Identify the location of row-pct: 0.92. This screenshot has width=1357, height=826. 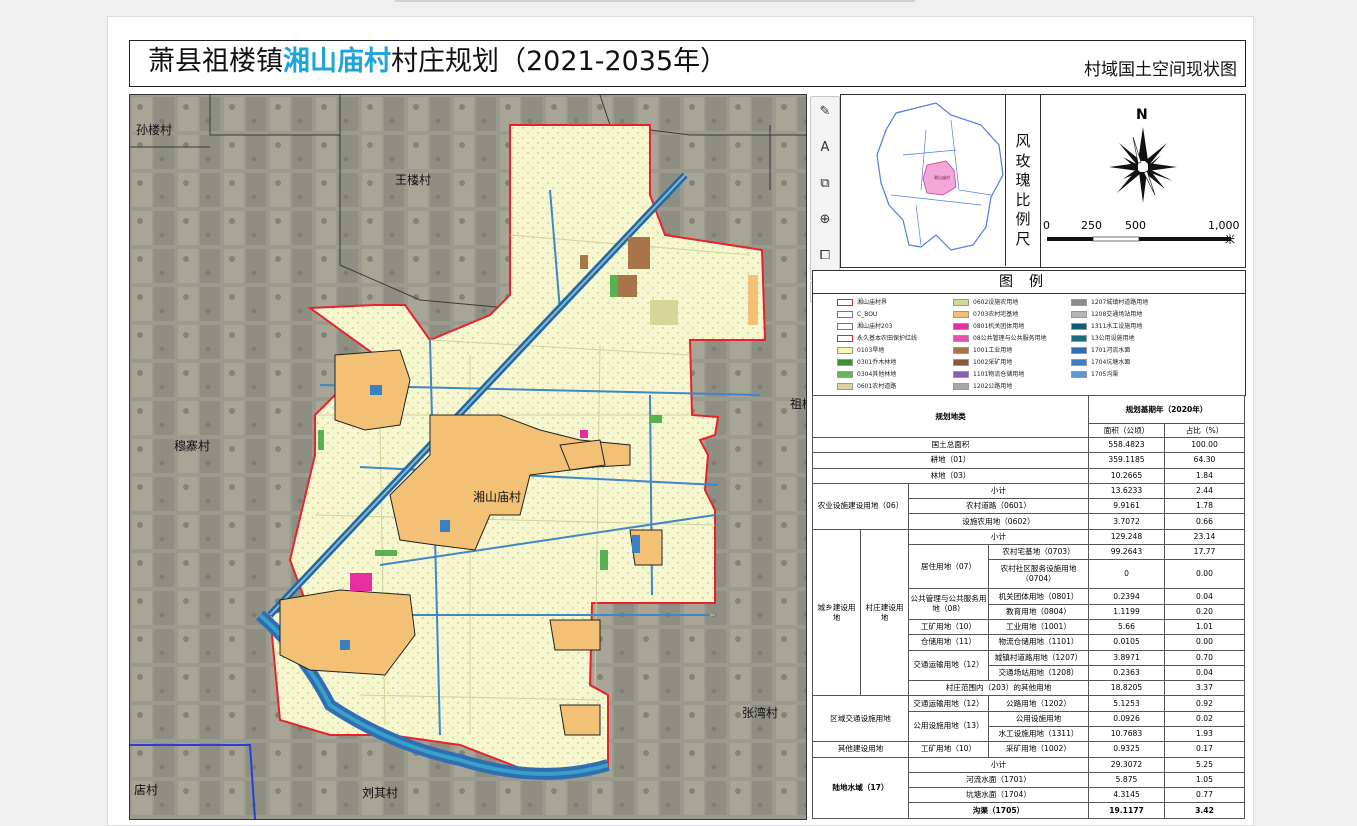
(1204, 703).